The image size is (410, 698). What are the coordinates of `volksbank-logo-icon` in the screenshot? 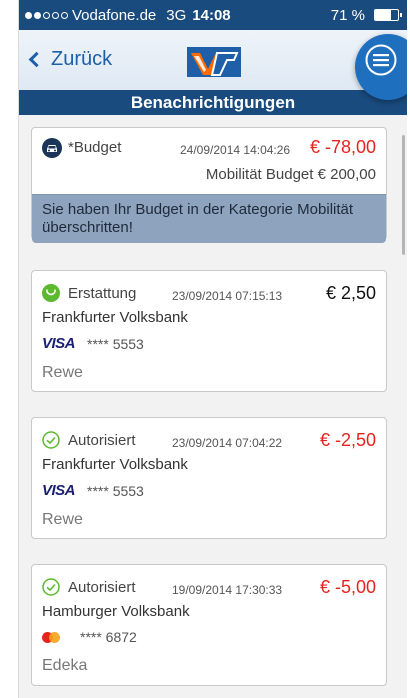 It's located at (214, 62).